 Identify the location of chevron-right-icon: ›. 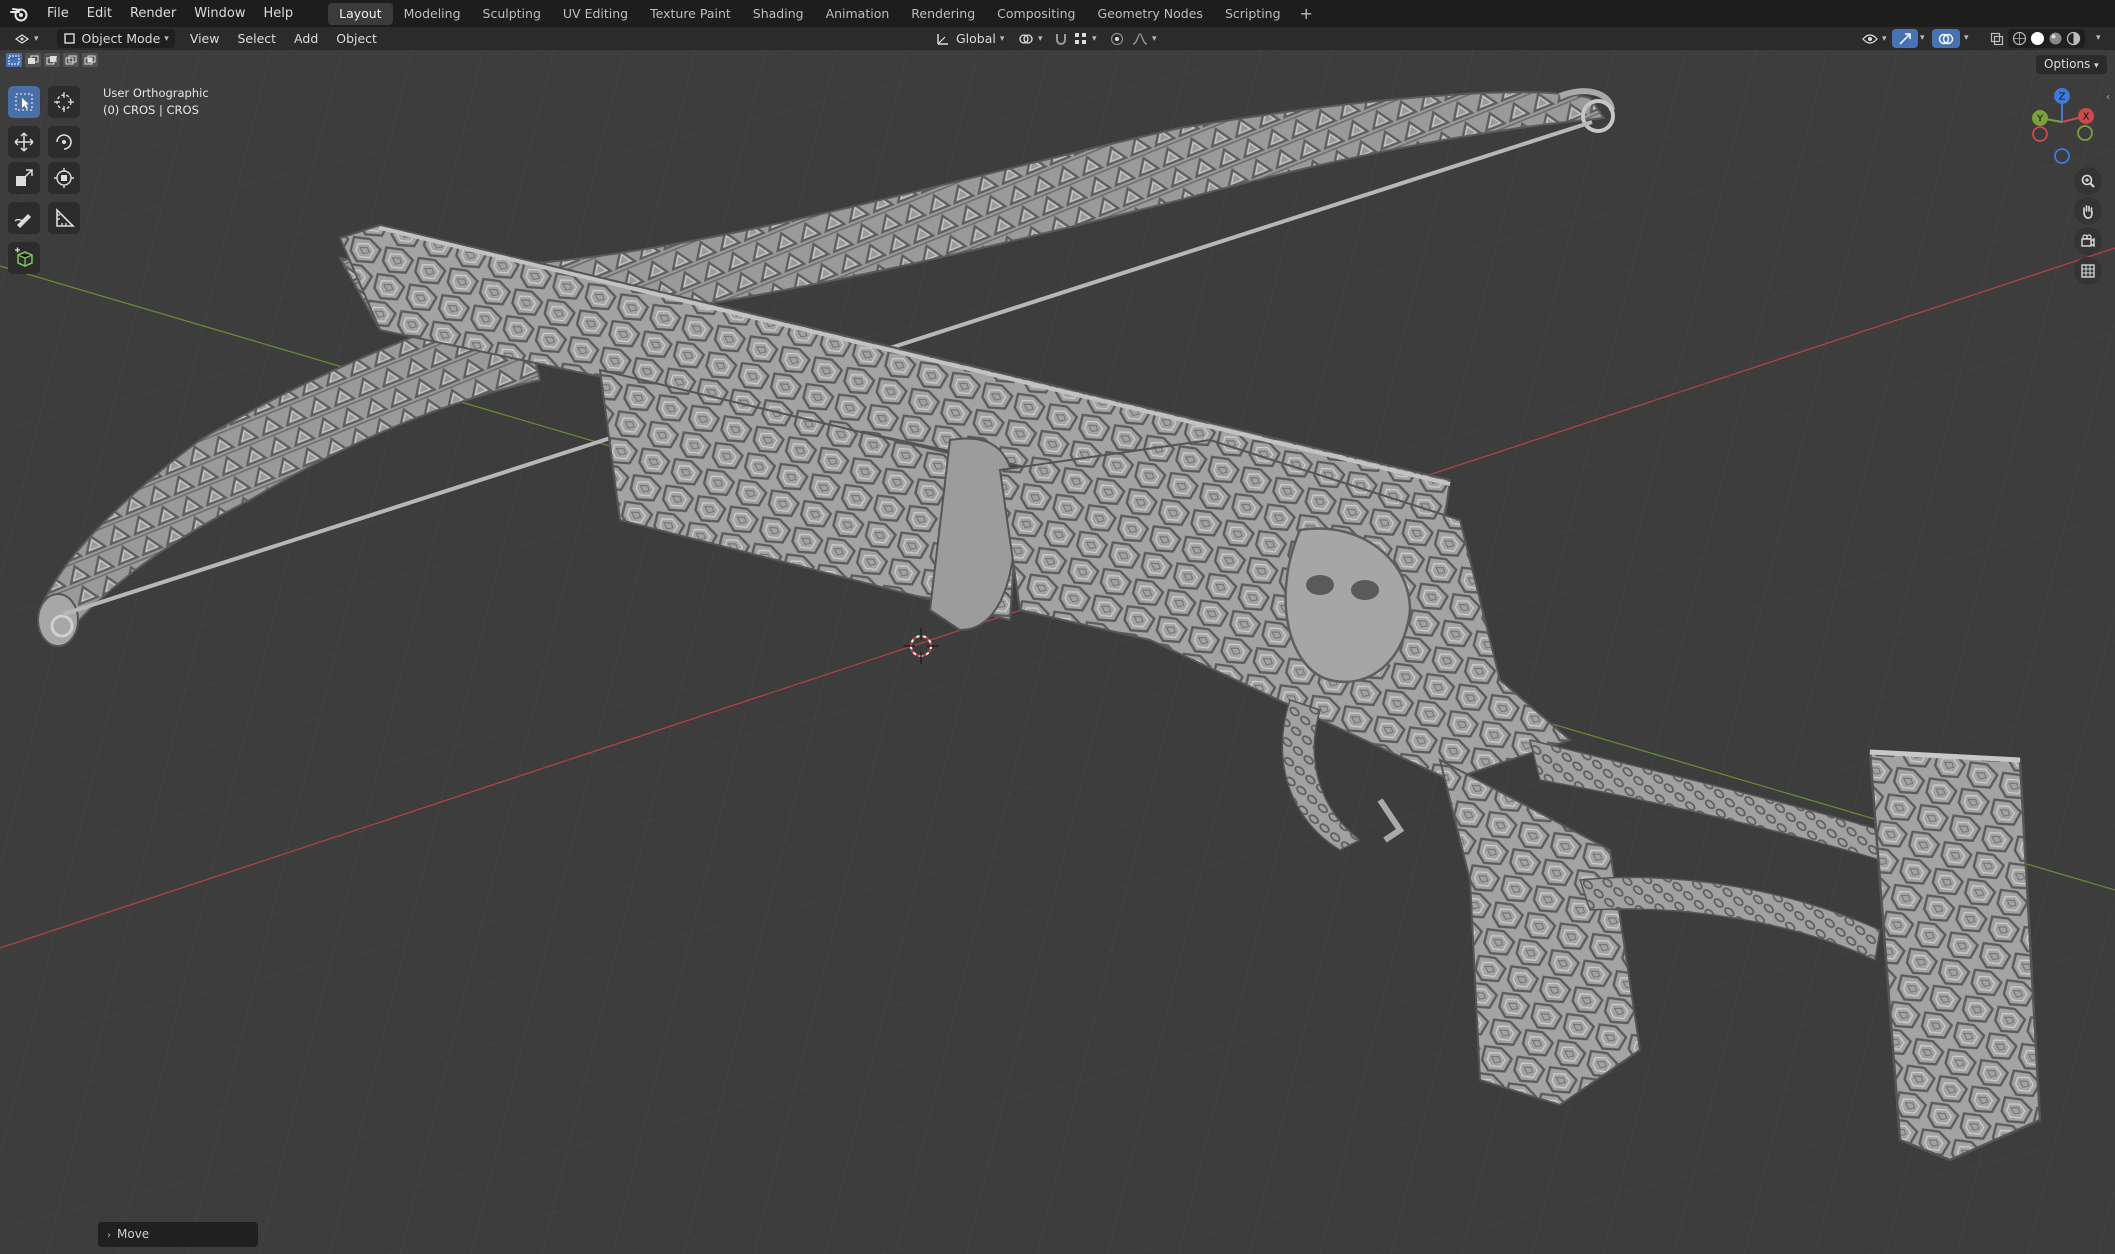
(109, 1235).